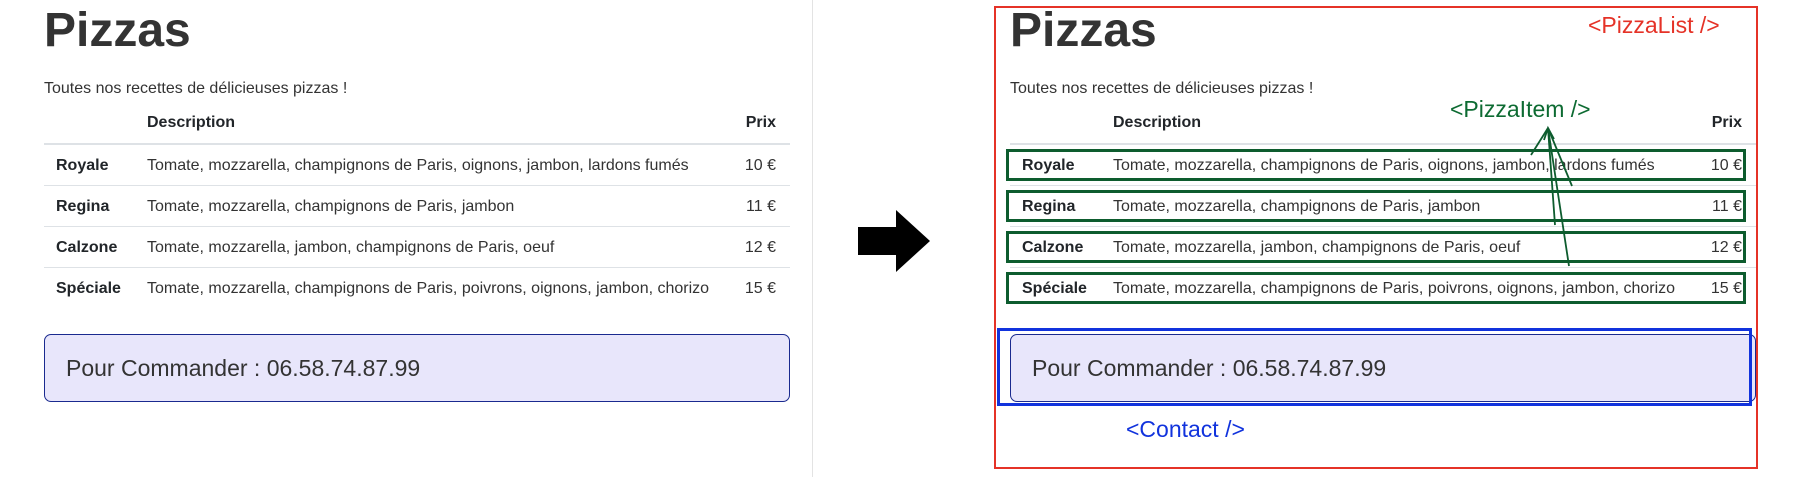  What do you see at coordinates (1551, 196) in the screenshot?
I see `pizzaitem-pointer-arrows` at bounding box center [1551, 196].